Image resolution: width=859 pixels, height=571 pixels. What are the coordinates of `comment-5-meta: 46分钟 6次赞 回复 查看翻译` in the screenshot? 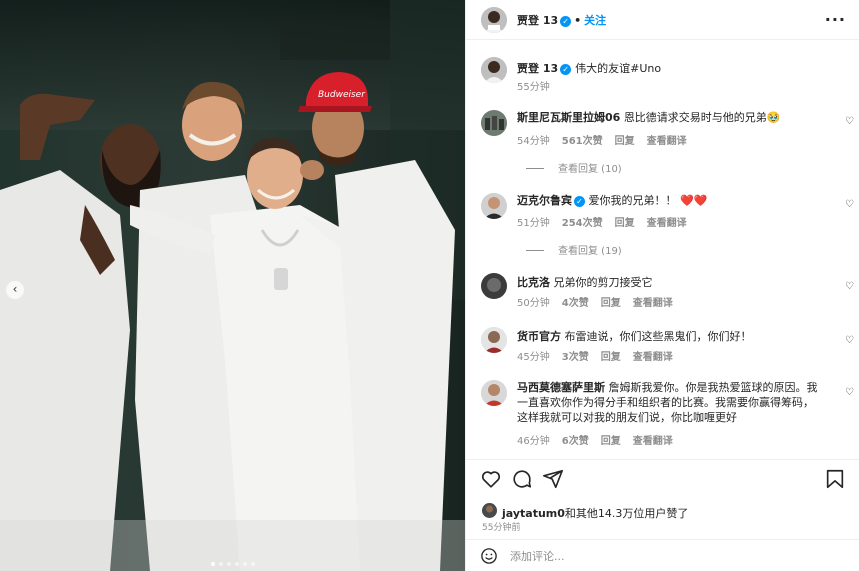 It's located at (601, 439).